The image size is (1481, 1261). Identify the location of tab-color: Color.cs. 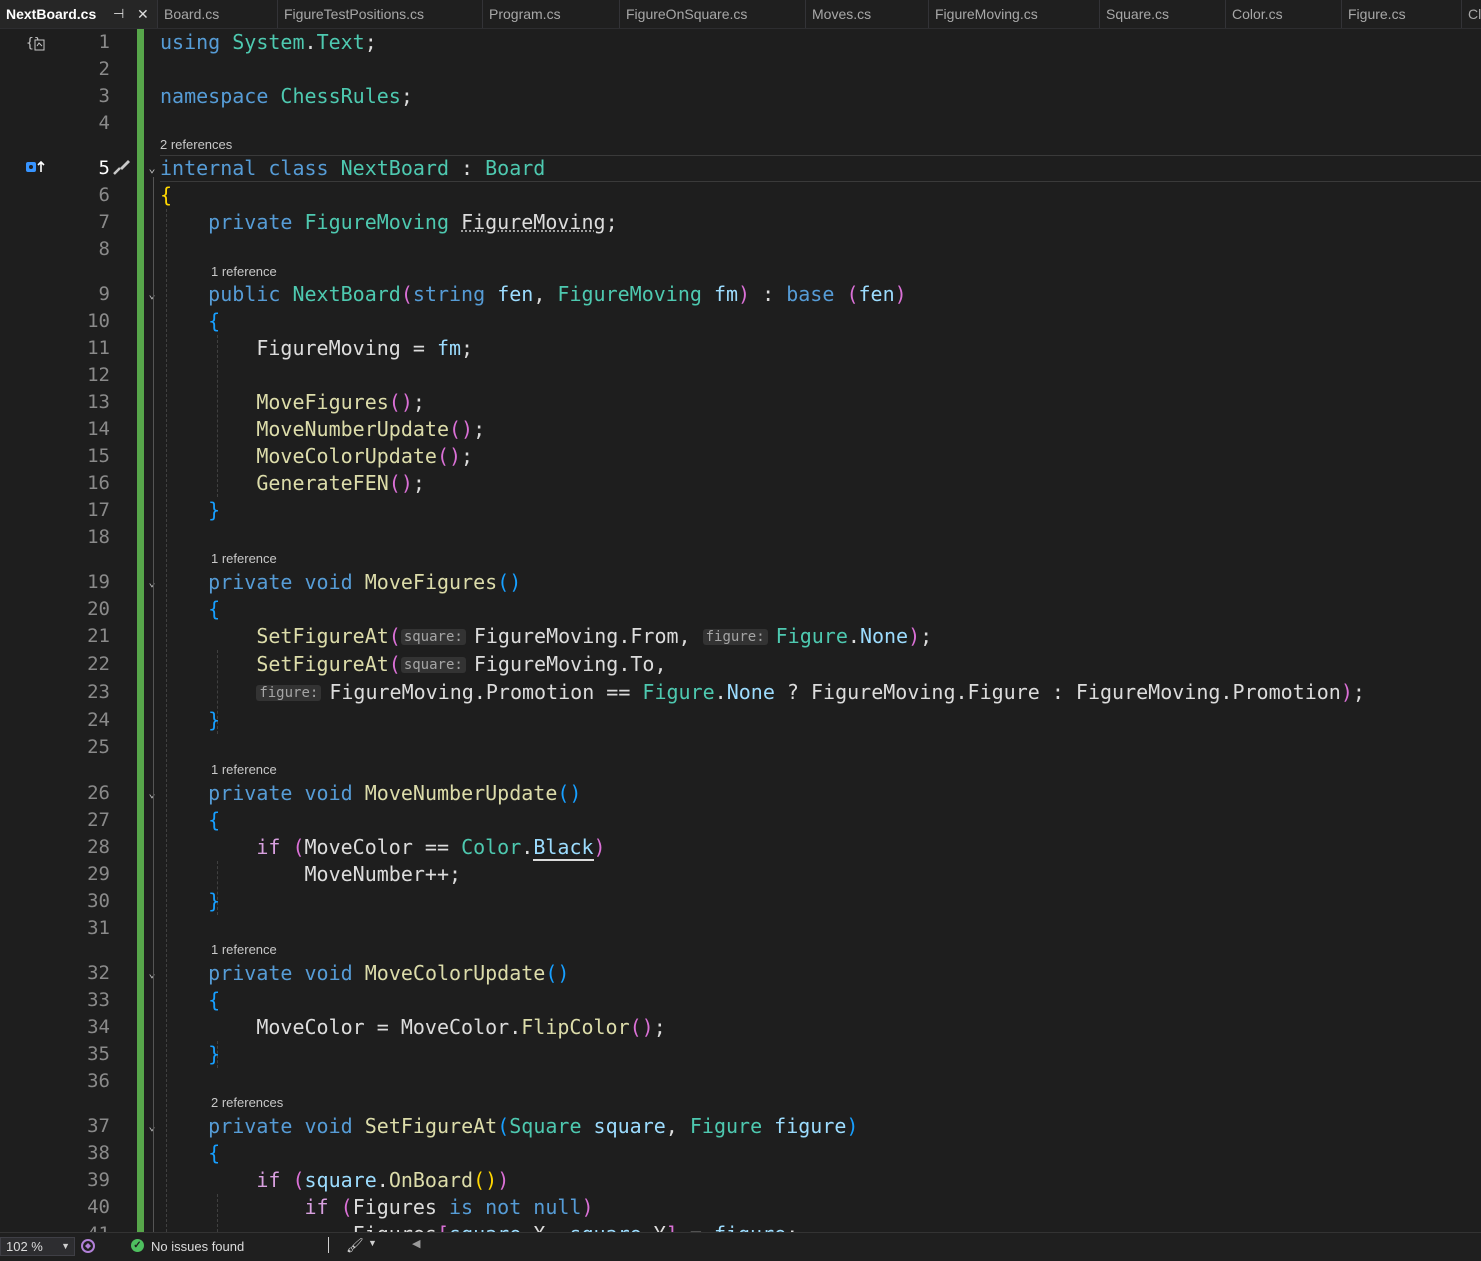
(1284, 14).